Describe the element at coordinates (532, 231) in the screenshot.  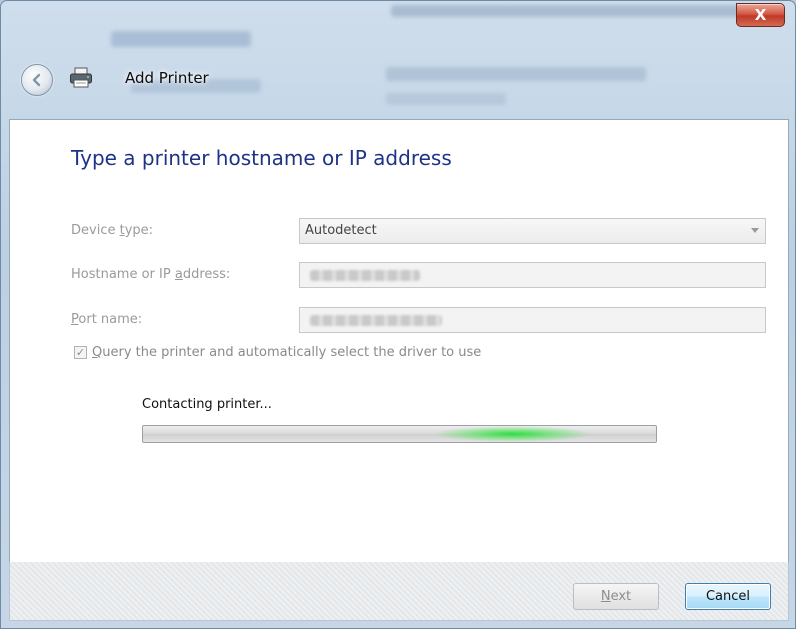
I see `device-type-dropdown: Autodetect` at that location.